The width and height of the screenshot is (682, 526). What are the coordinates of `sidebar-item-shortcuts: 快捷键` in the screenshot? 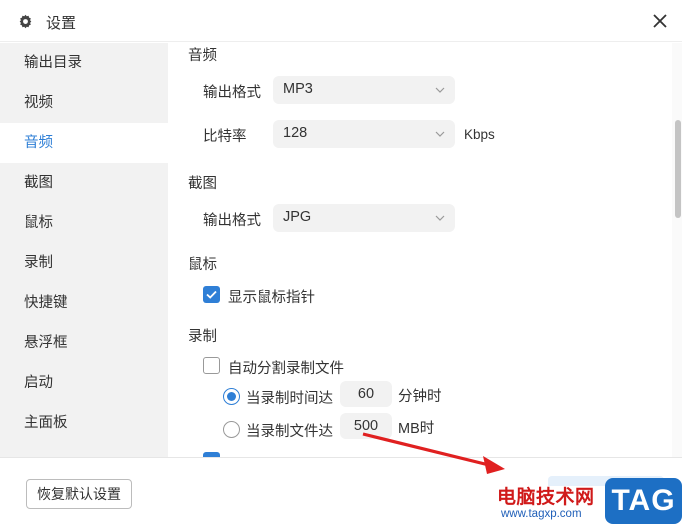 It's located at (84, 303).